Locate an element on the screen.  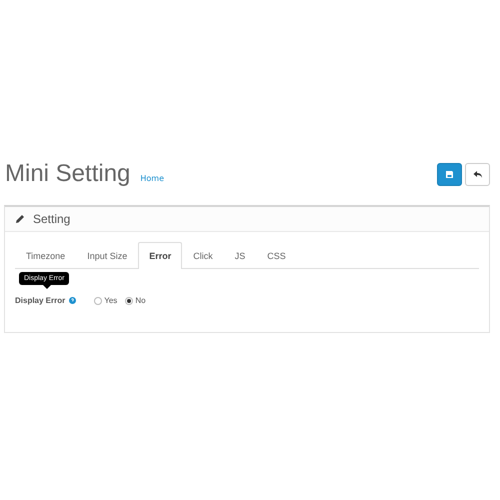
tab: Timezone is located at coordinates (45, 255).